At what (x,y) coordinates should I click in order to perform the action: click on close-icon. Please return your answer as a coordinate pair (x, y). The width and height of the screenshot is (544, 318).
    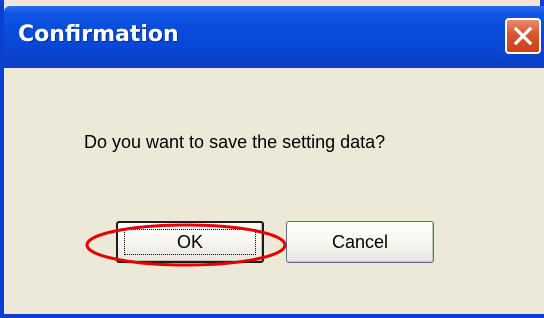
    Looking at the image, I should click on (523, 36).